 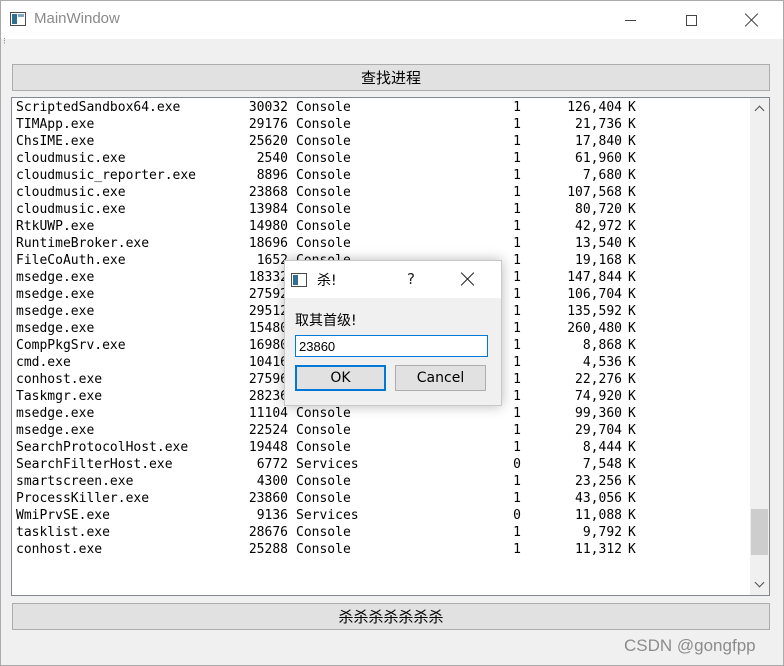 What do you see at coordinates (326, 321) in the screenshot?
I see `dialog-prompt: 取其首级!` at bounding box center [326, 321].